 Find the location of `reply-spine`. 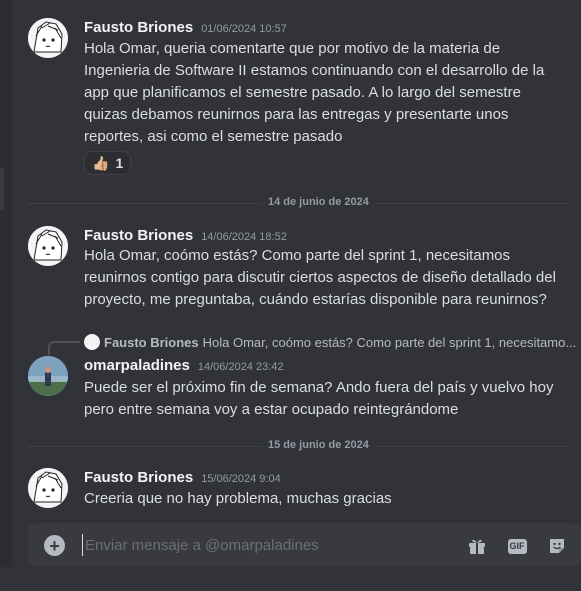

reply-spine is located at coordinates (64, 348).